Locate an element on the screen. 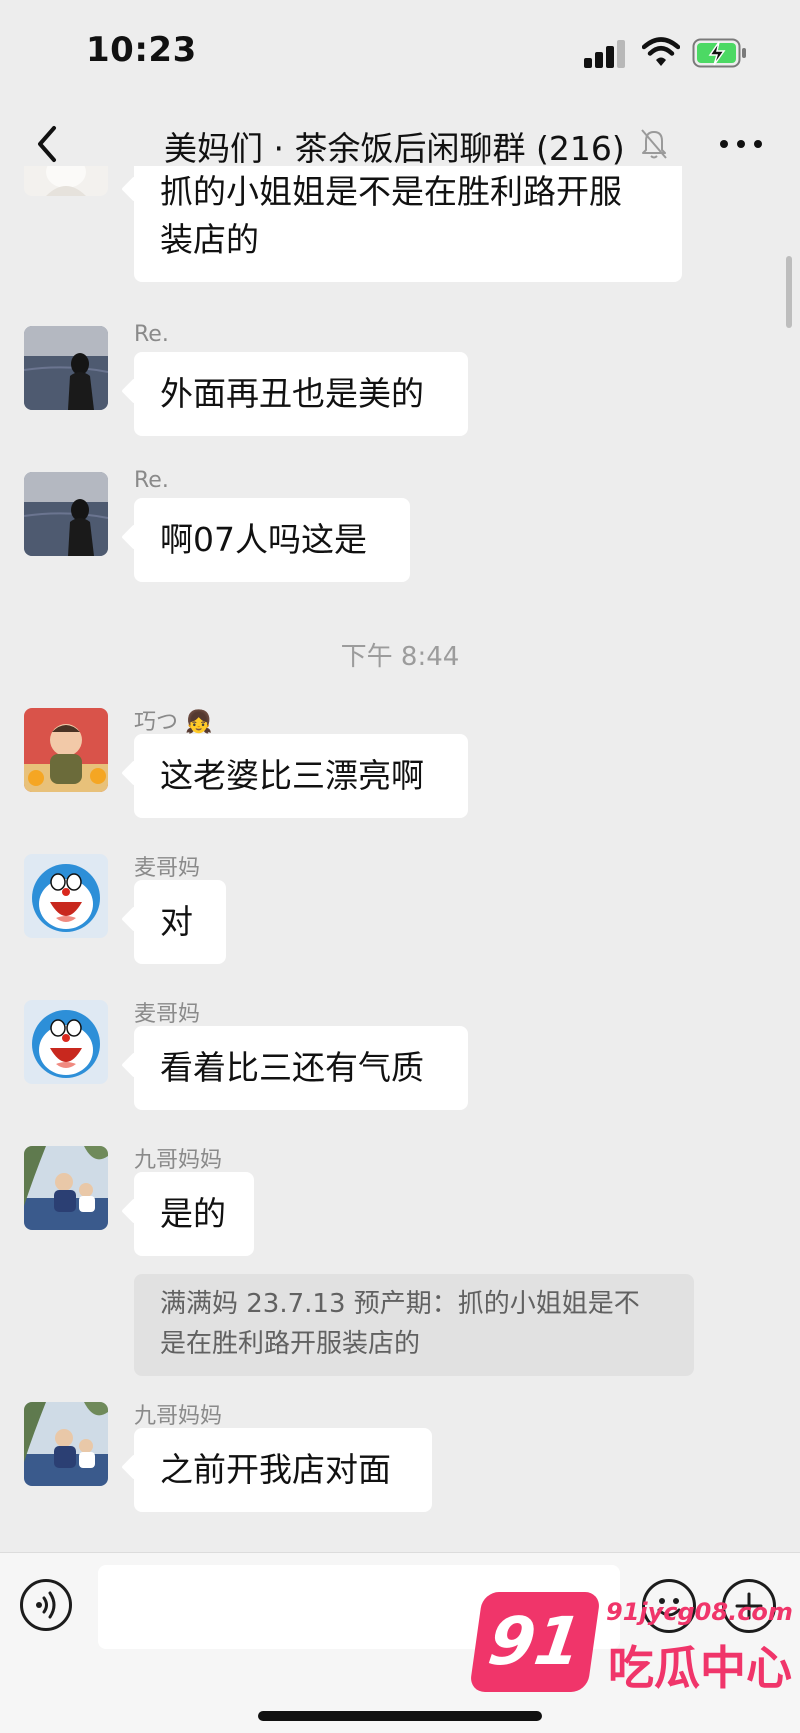  wifi-icon is located at coordinates (661, 51).